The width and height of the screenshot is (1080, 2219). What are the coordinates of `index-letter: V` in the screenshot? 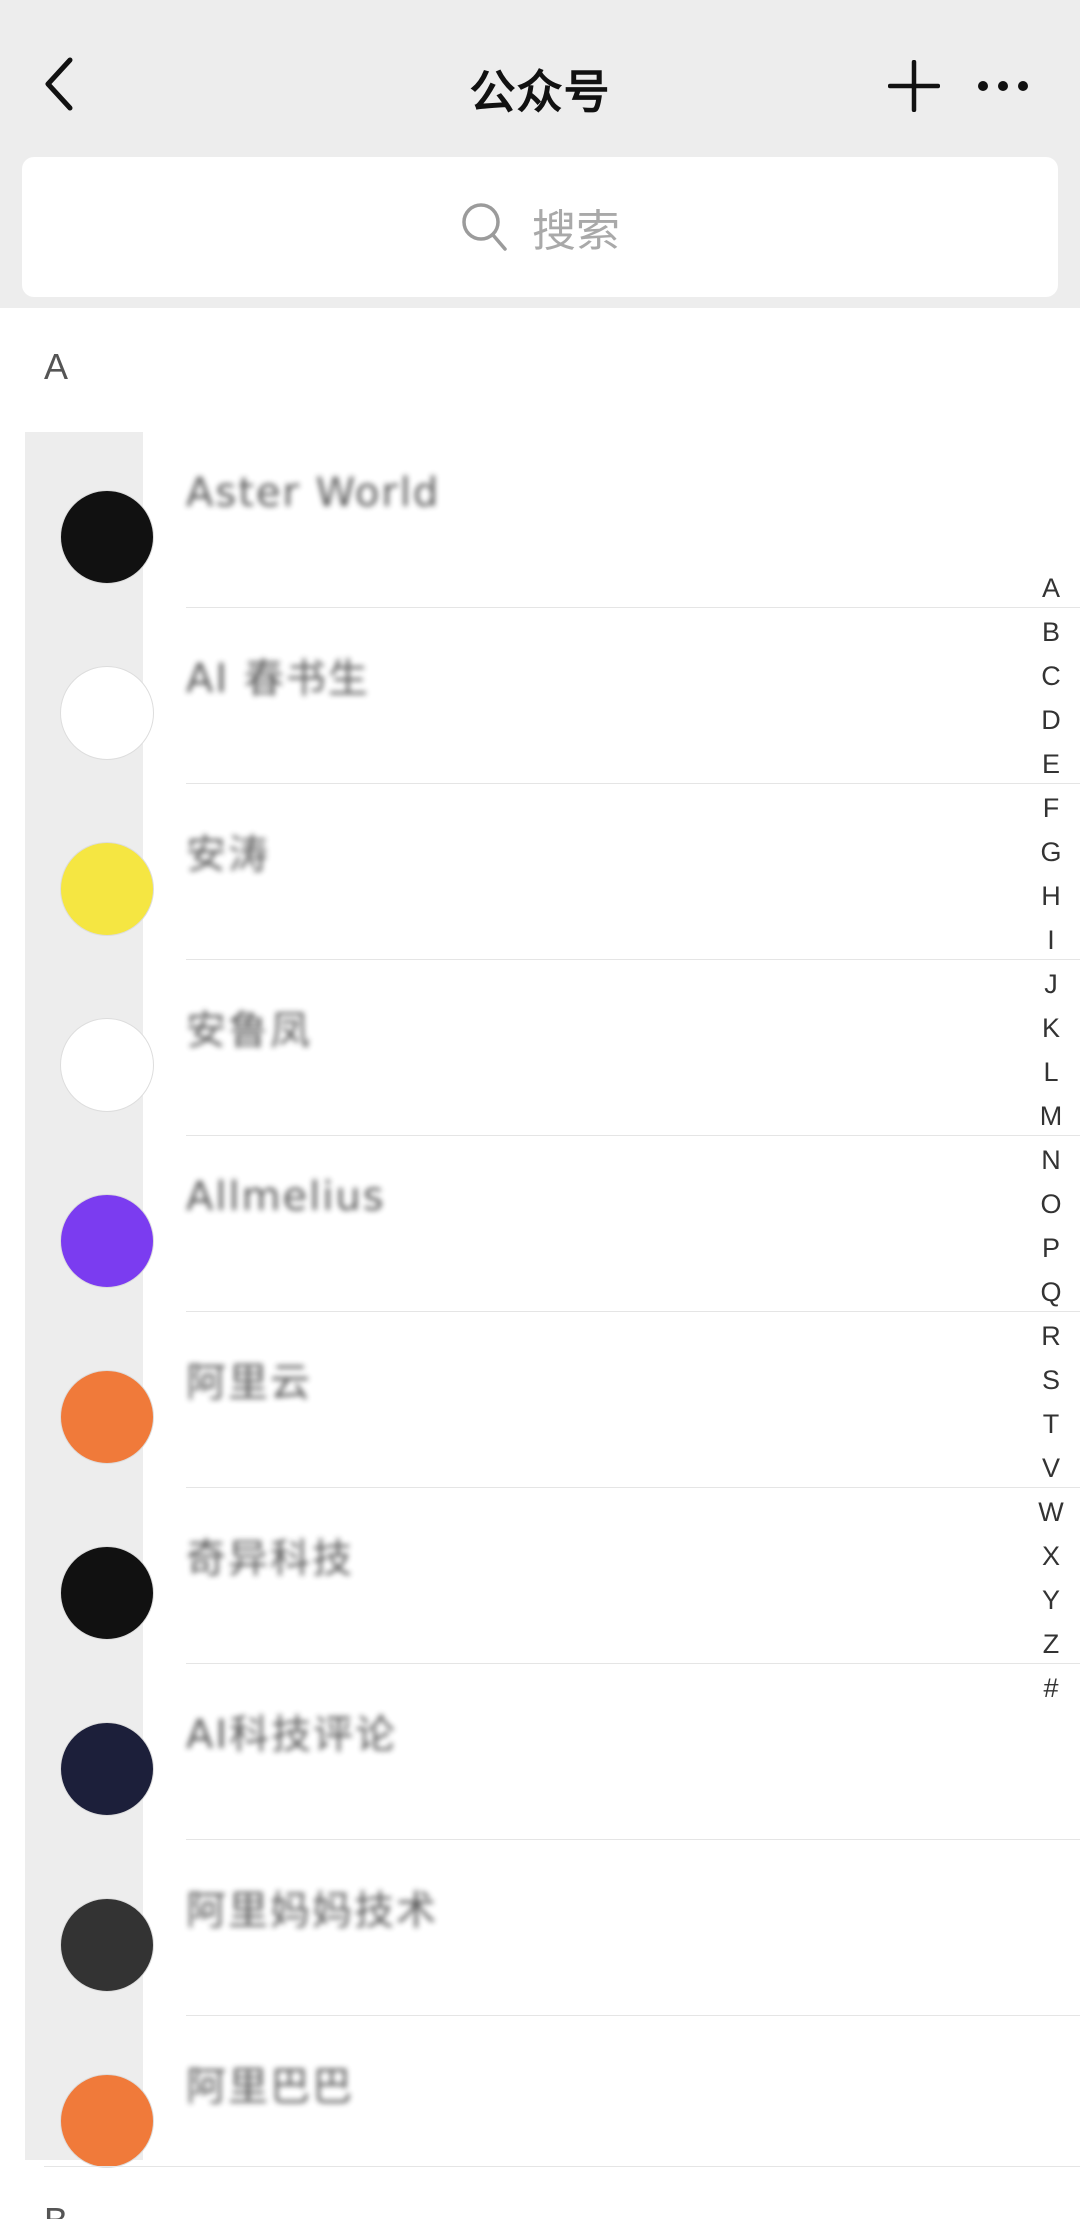 It's located at (1051, 1468).